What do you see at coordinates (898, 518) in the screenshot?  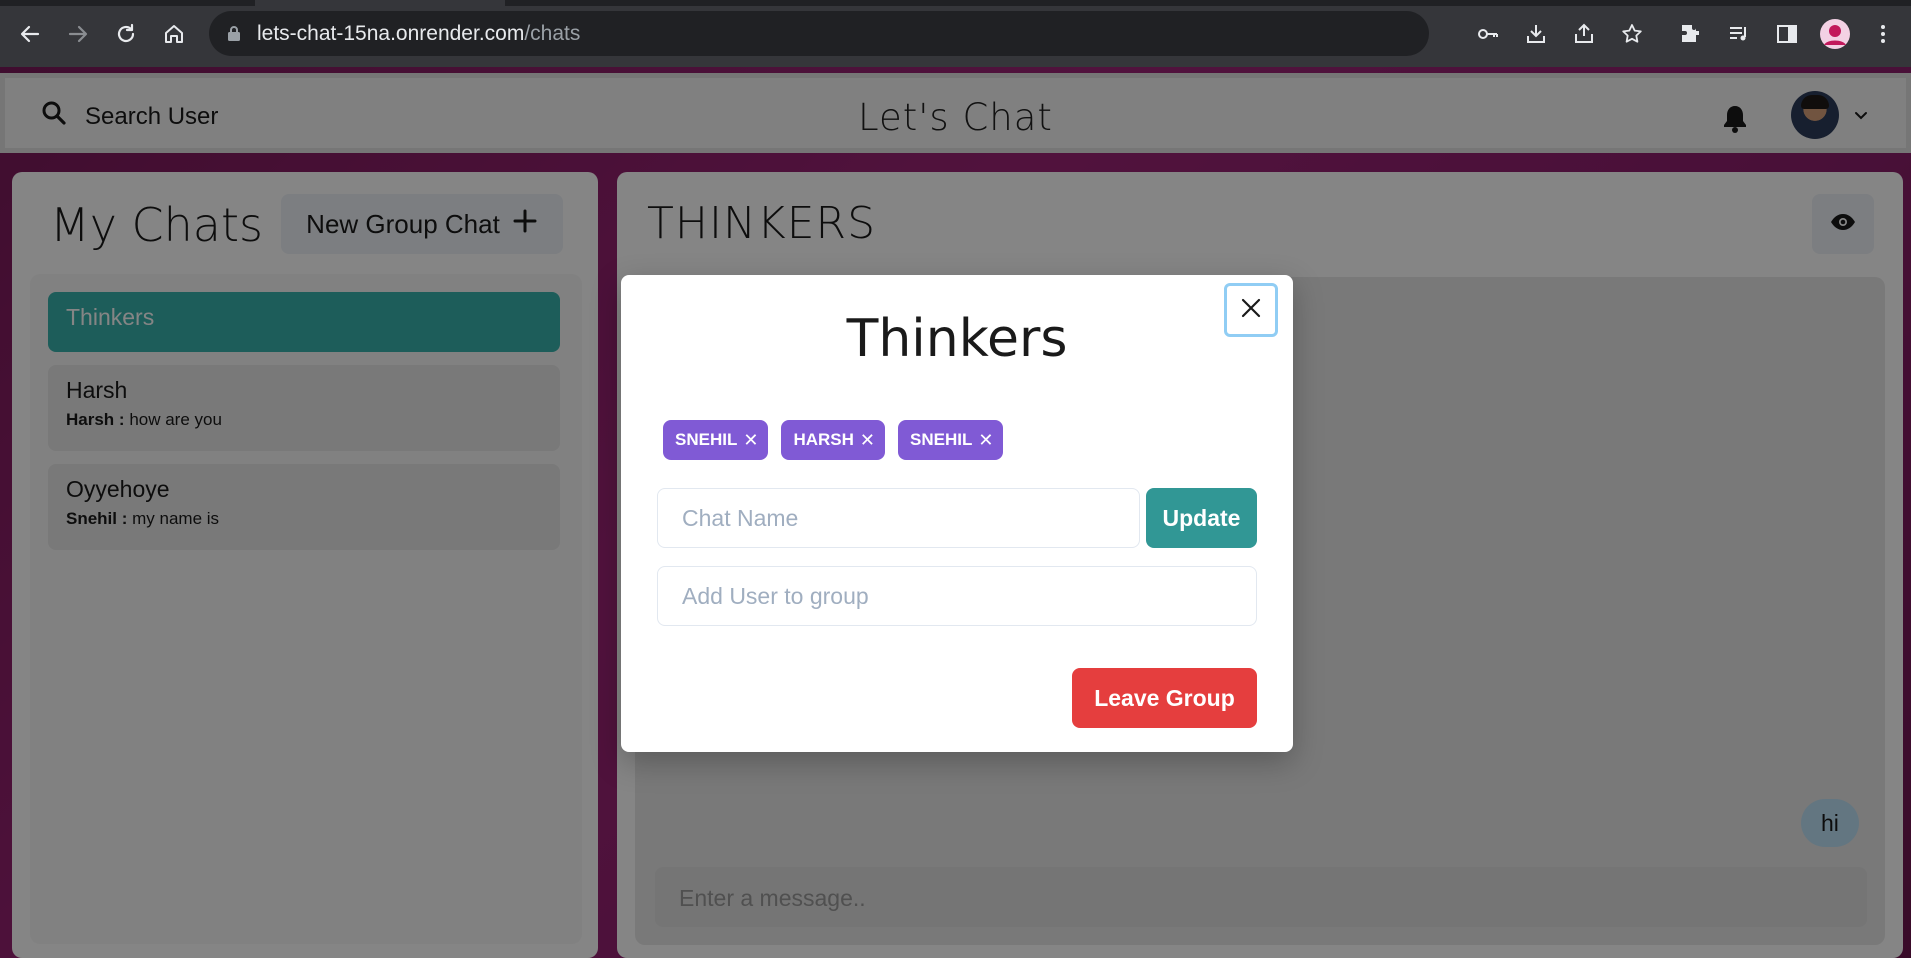 I see `chat-name-field: Chat Name` at bounding box center [898, 518].